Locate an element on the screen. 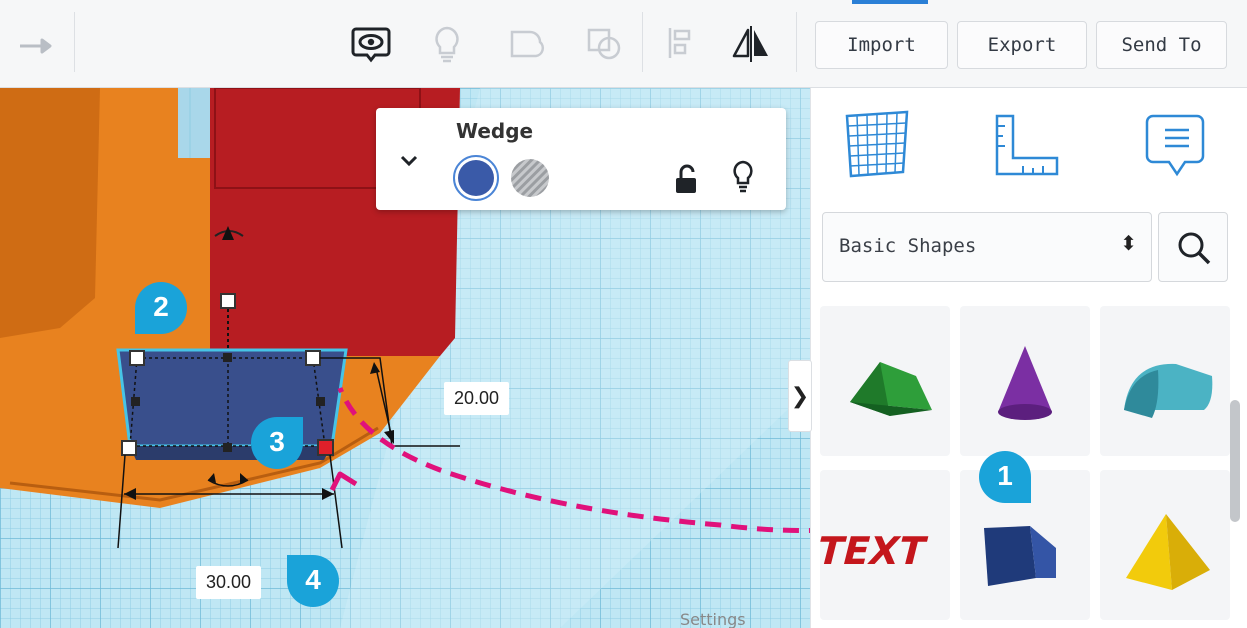 This screenshot has width=1247, height=628. group-icon is located at coordinates (527, 43).